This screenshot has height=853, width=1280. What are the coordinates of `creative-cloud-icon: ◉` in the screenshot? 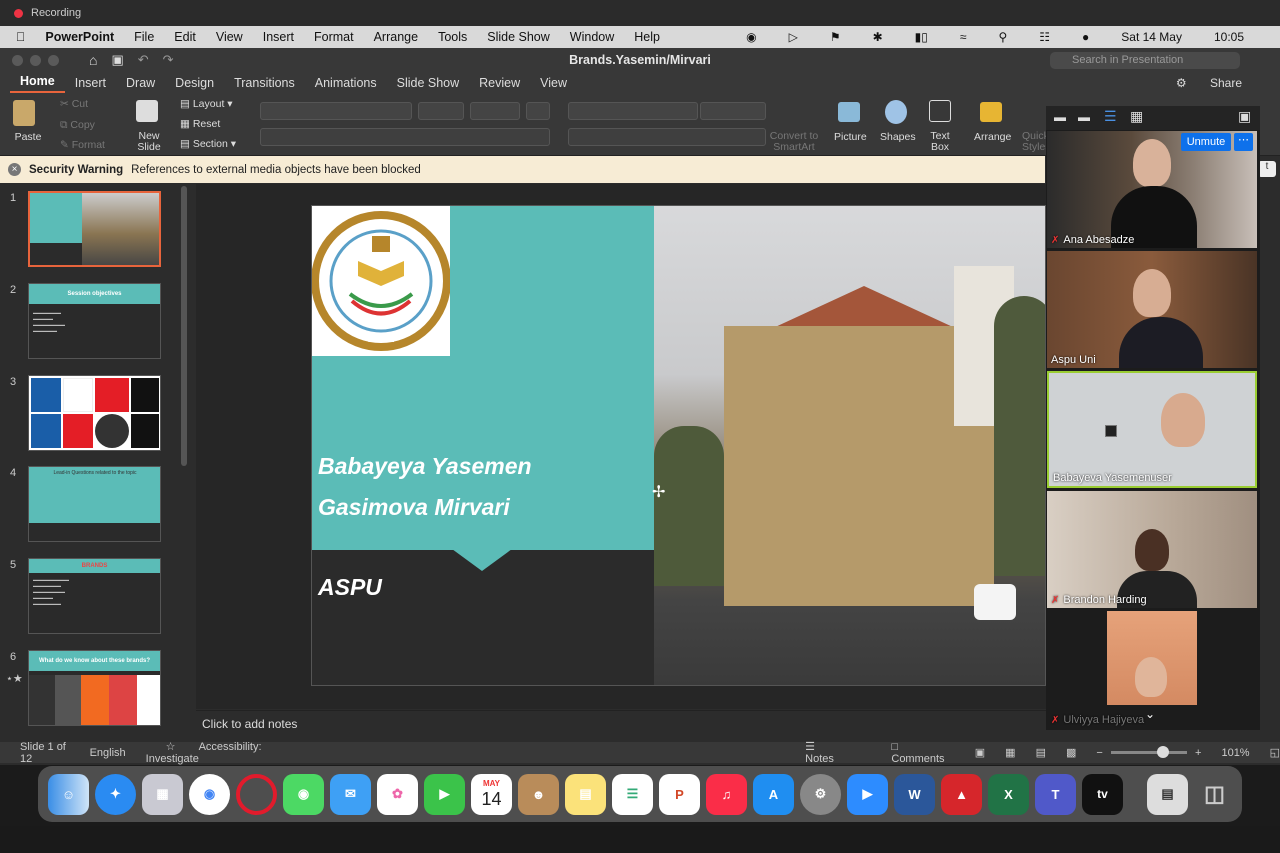 It's located at (751, 37).